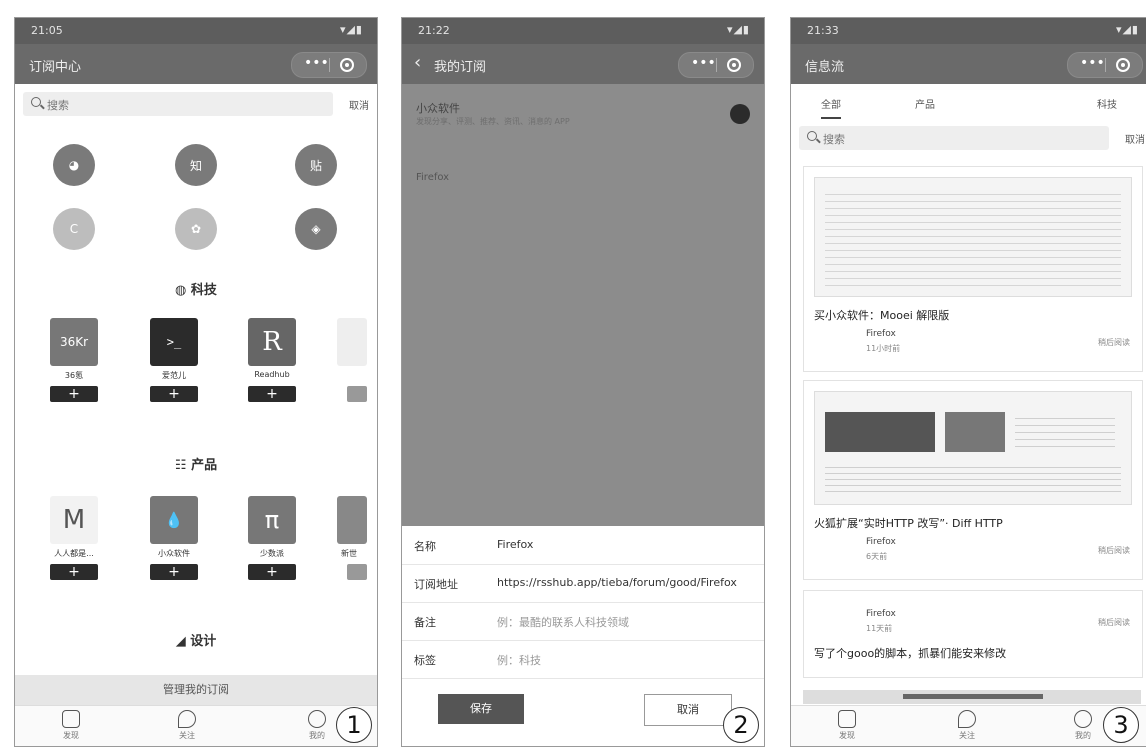 The image size is (1146, 748). What do you see at coordinates (968, 31) in the screenshot?
I see `status-bar: 21:33 ▾◢▮` at bounding box center [968, 31].